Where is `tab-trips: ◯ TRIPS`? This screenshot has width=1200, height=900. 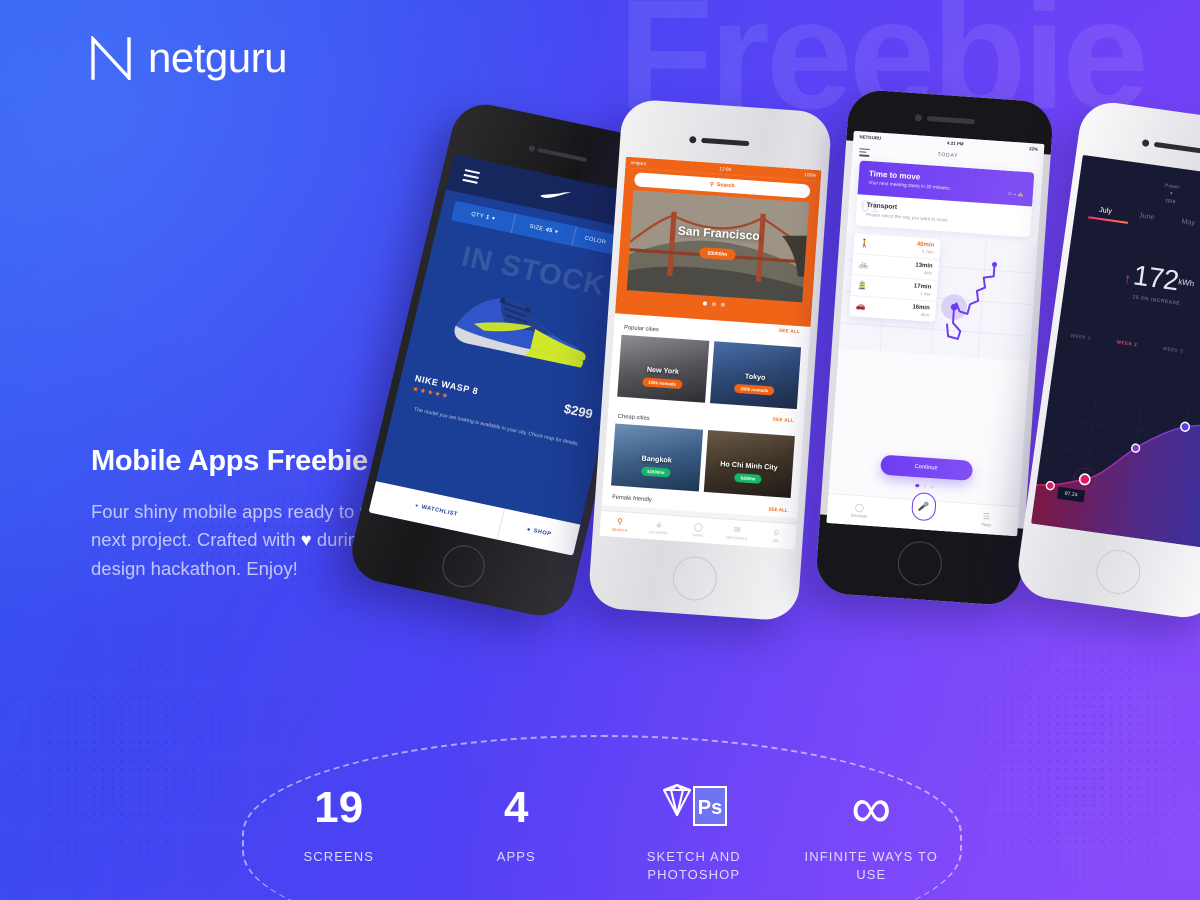
tab-trips: ◯ TRIPS is located at coordinates (698, 530).